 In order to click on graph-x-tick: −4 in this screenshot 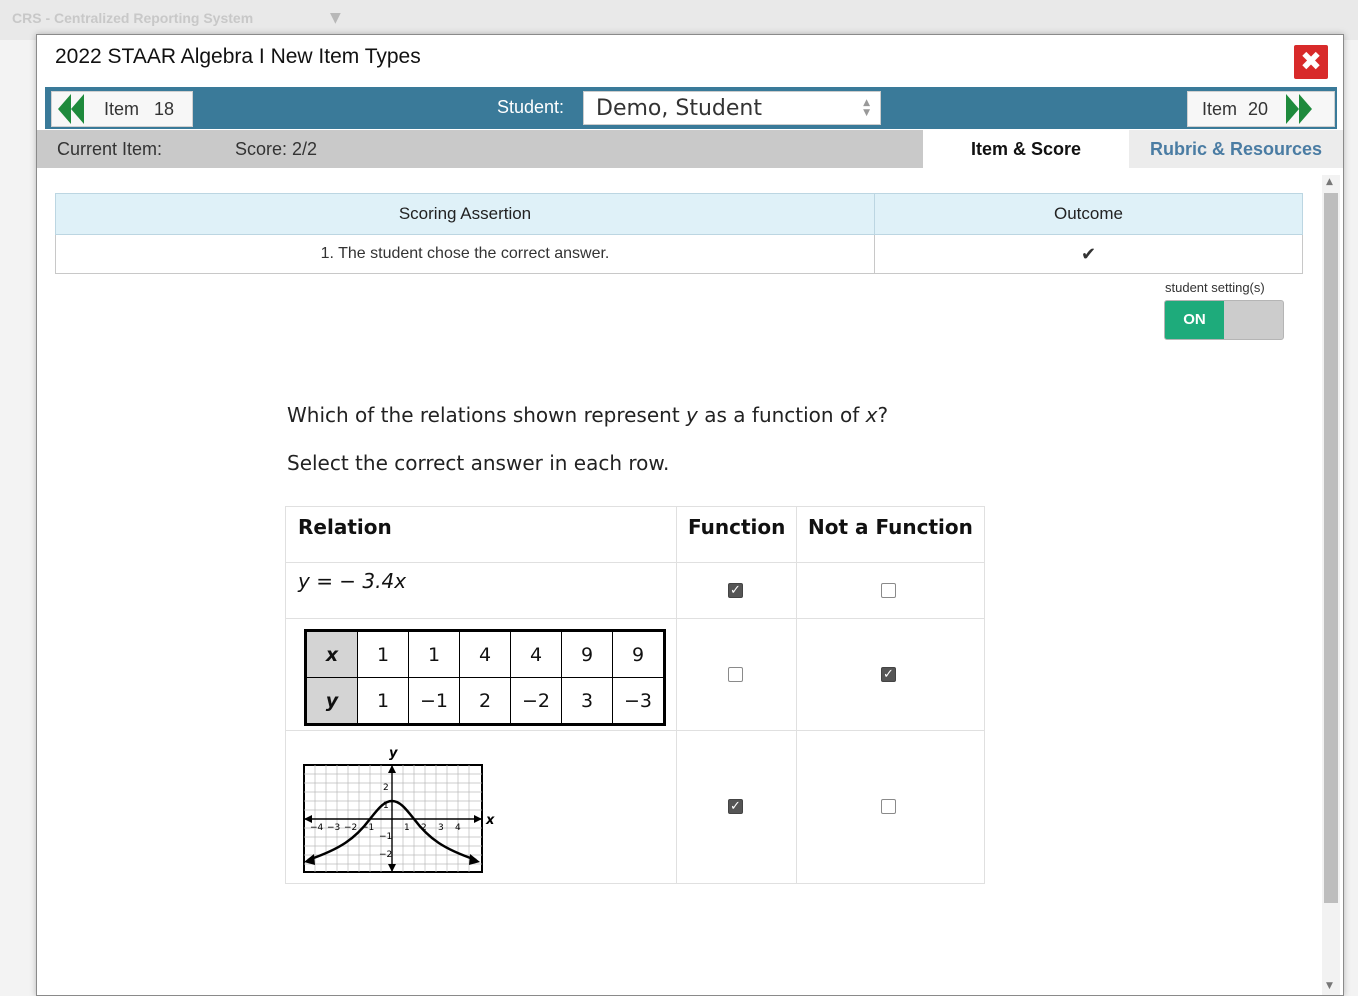, I will do `click(317, 828)`.